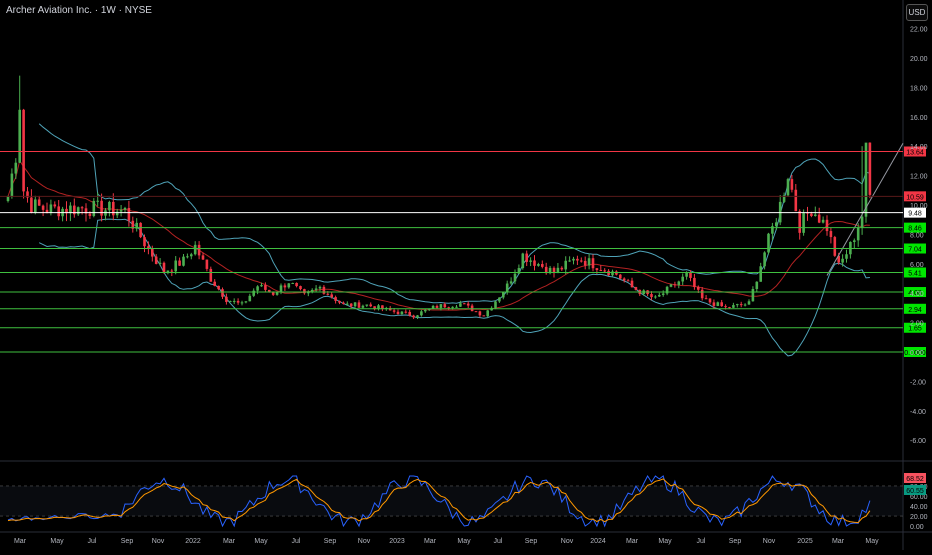 This screenshot has width=932, height=555. What do you see at coordinates (918, 441) in the screenshot?
I see `price-axis-label: -6.00` at bounding box center [918, 441].